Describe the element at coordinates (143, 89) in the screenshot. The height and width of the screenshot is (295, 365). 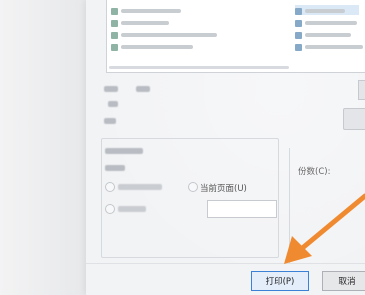
I see `status-value` at that location.